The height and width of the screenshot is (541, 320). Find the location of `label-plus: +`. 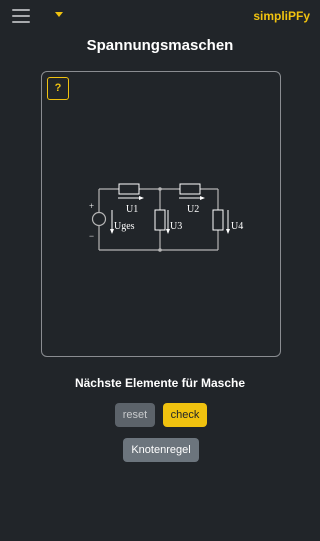

label-plus: + is located at coordinates (91, 206).